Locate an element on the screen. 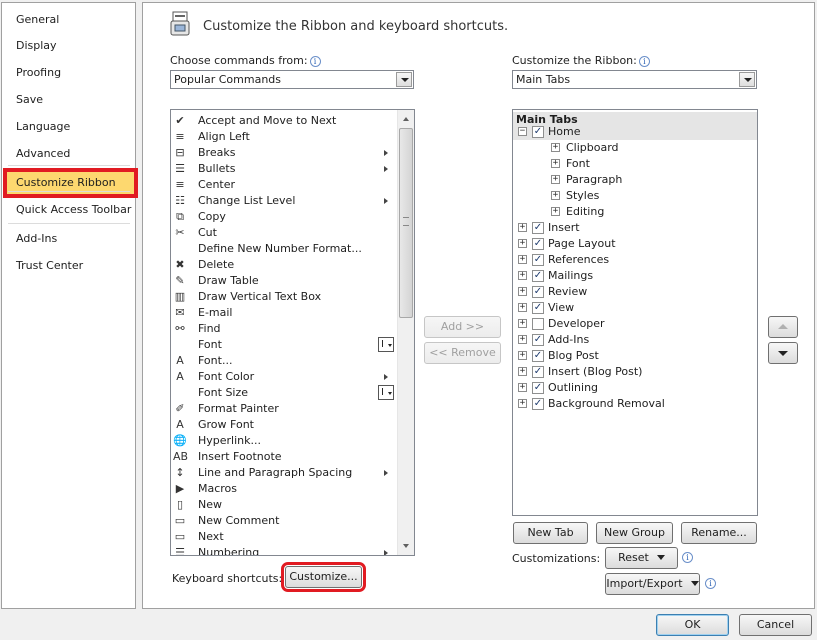 The width and height of the screenshot is (817, 640). command-item: ⚯ Find is located at coordinates (284, 329).